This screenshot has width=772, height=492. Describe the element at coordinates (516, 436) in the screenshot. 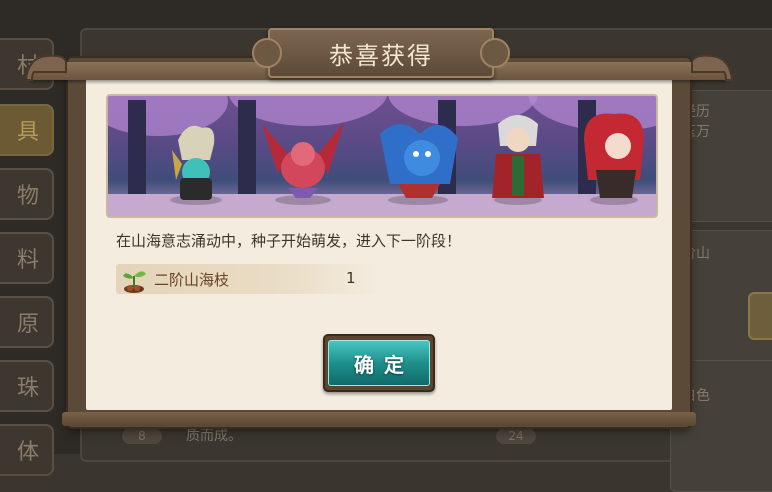

I see `background-pill: 24` at that location.